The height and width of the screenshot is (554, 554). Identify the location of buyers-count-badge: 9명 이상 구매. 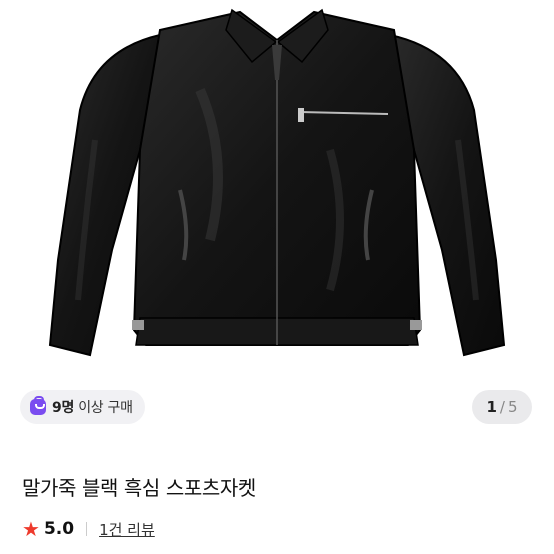
(82, 407).